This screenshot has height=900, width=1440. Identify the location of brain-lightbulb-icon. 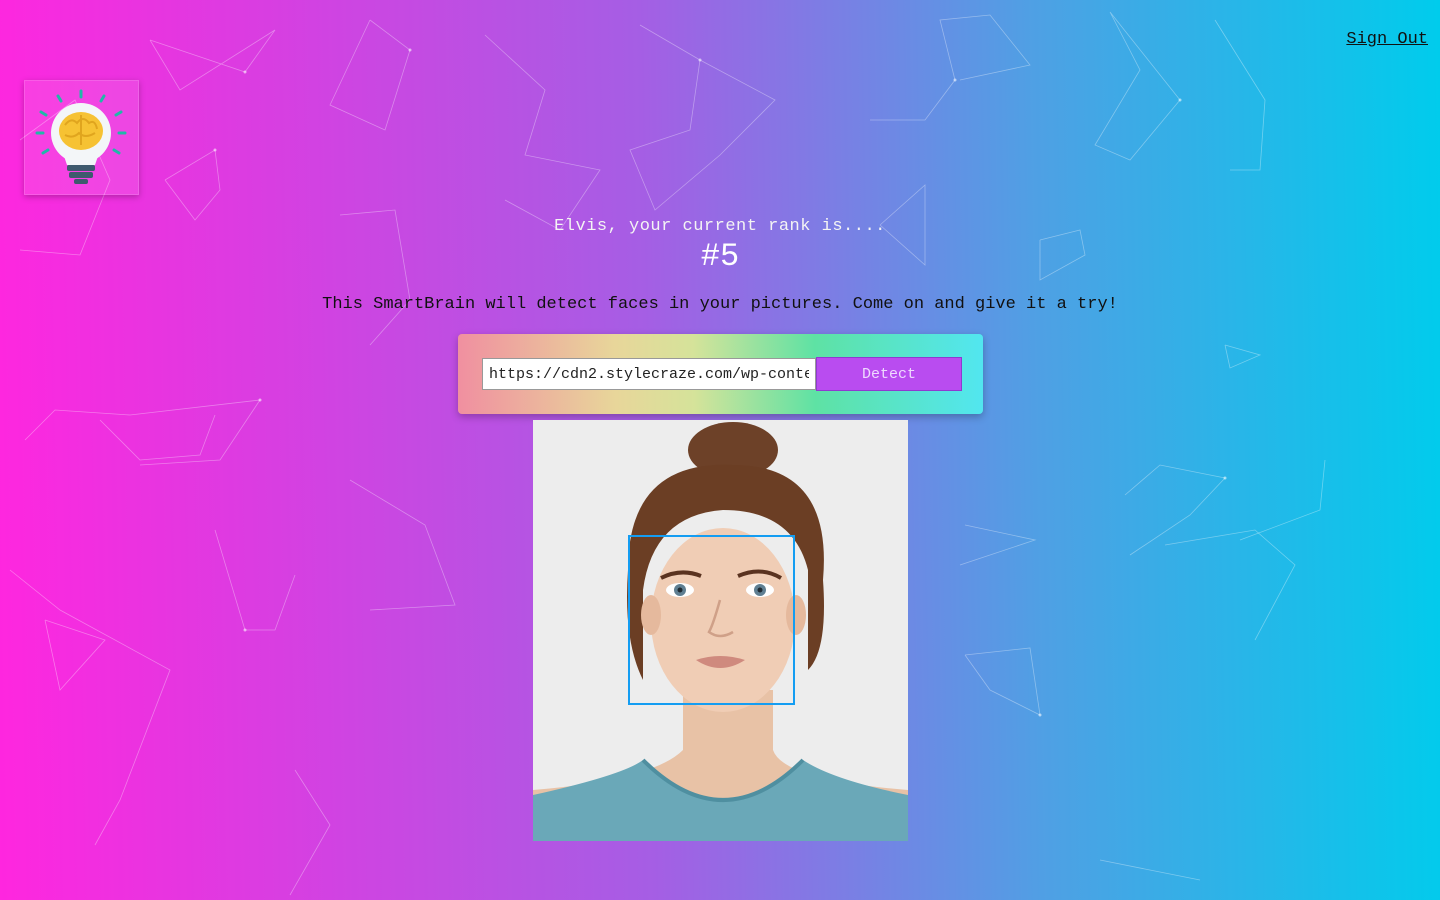
(81, 136).